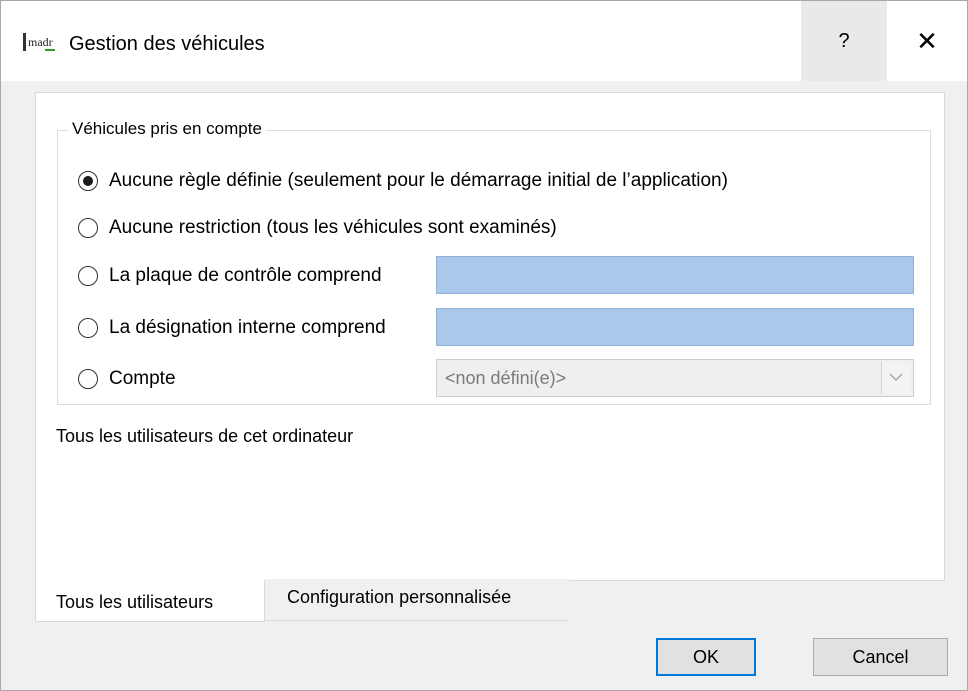 The height and width of the screenshot is (691, 968). I want to click on radio-label: Compte, so click(142, 378).